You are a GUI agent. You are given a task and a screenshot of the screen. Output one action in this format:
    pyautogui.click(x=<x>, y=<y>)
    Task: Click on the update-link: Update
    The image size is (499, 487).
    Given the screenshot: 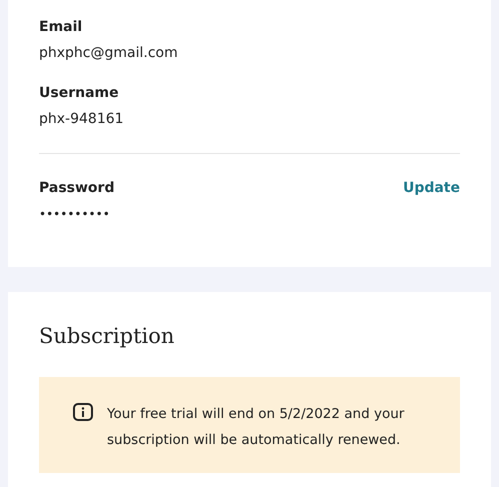 What is the action you would take?
    pyautogui.click(x=431, y=188)
    